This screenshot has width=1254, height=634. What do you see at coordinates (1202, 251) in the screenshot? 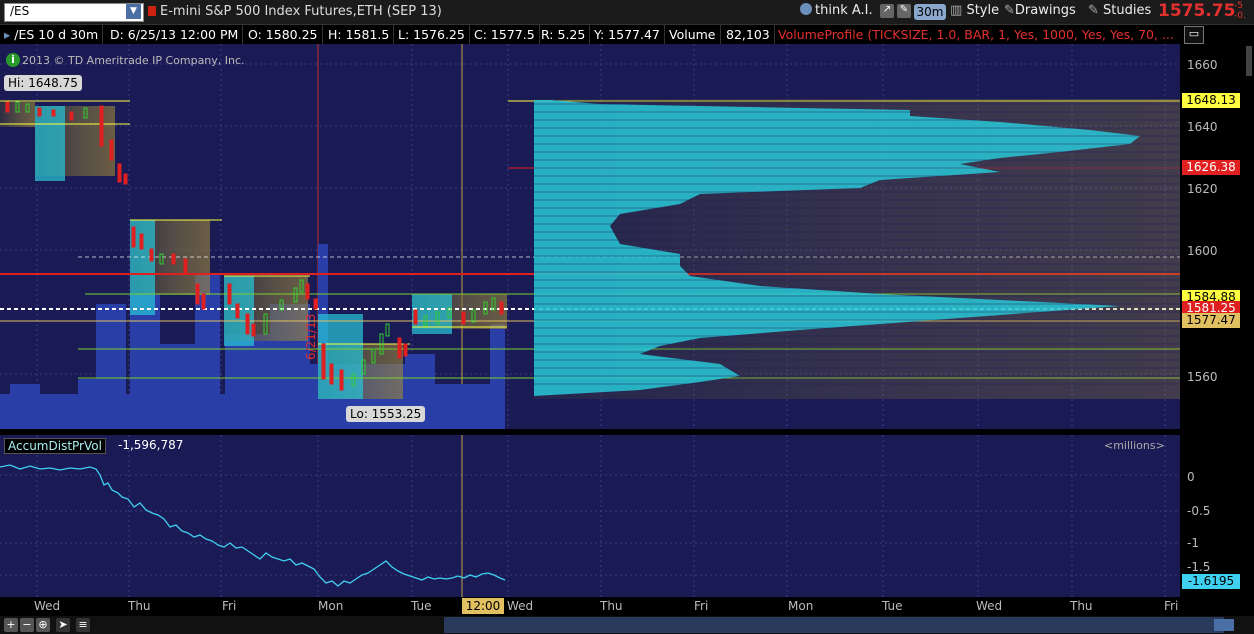
I see `y-tick: 1600` at bounding box center [1202, 251].